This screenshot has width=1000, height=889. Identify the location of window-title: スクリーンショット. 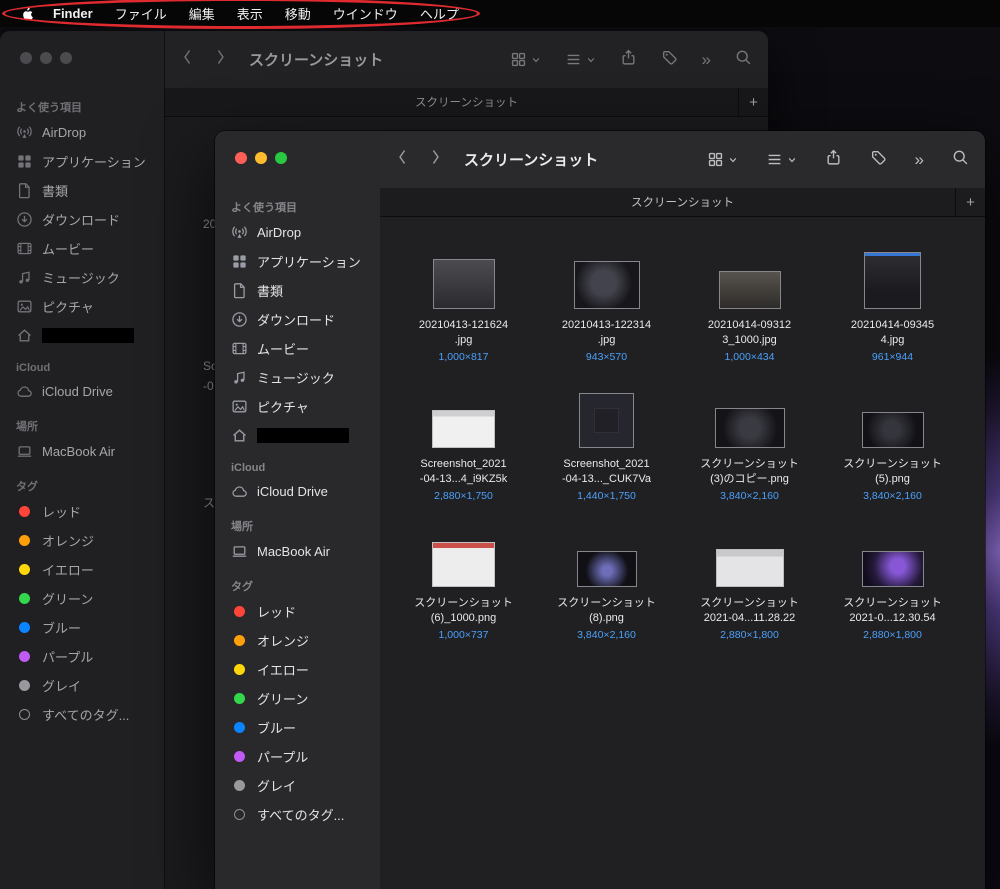
(316, 60).